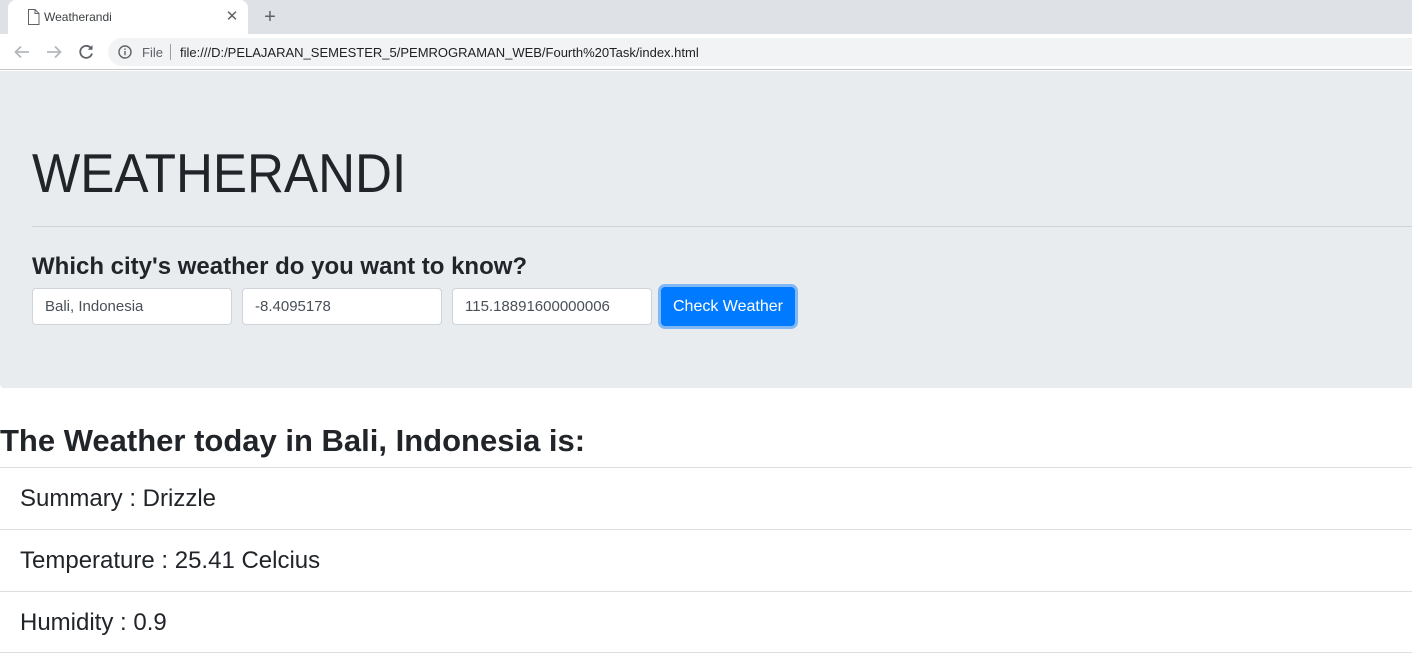 Image resolution: width=1412 pixels, height=662 pixels. What do you see at coordinates (78, 17) in the screenshot?
I see `tab-title: Weatherandi` at bounding box center [78, 17].